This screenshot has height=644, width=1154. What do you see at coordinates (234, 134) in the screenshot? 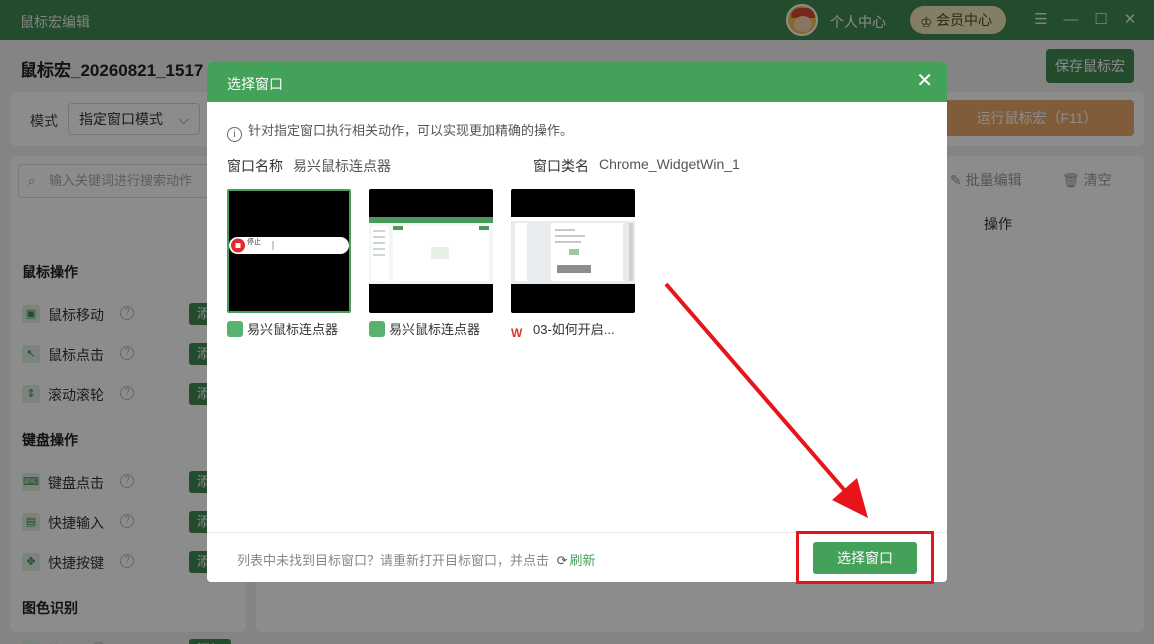
I see `info-icon: i` at bounding box center [234, 134].